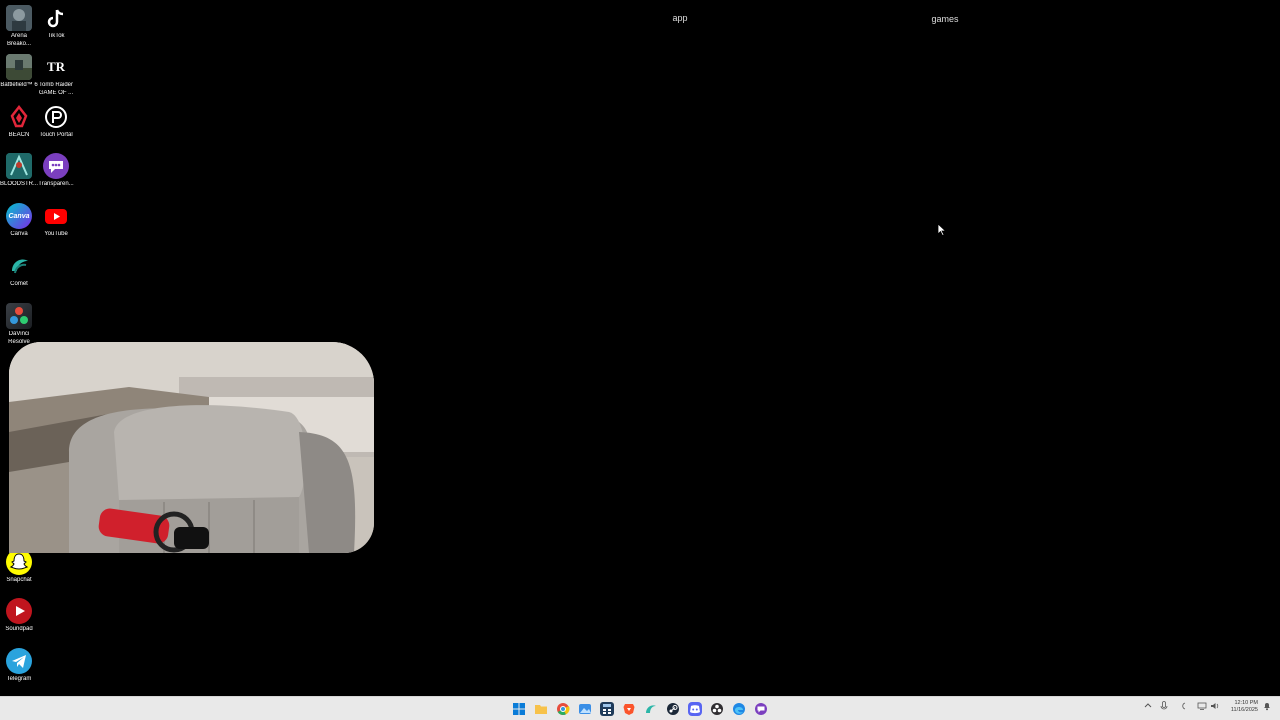 The height and width of the screenshot is (720, 1280). I want to click on desktop-icon-canva: Canva Canva, so click(19, 219).